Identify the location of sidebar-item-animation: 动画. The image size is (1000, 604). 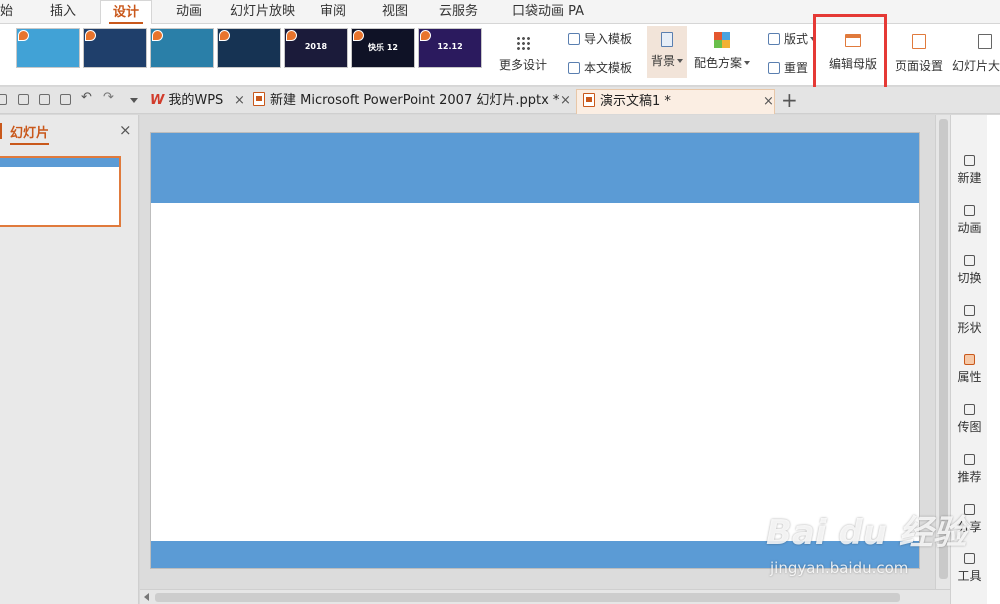
(969, 220).